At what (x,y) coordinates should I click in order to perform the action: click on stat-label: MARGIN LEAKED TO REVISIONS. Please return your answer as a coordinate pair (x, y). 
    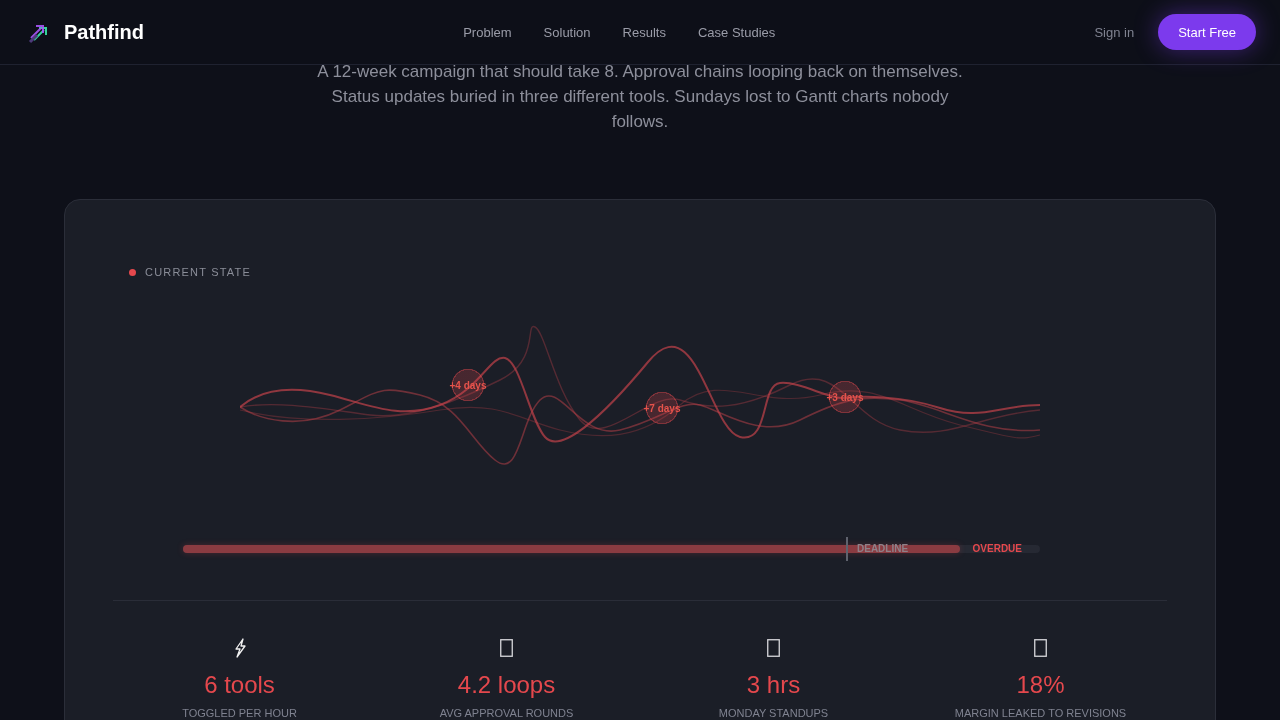
    Looking at the image, I should click on (1040, 713).